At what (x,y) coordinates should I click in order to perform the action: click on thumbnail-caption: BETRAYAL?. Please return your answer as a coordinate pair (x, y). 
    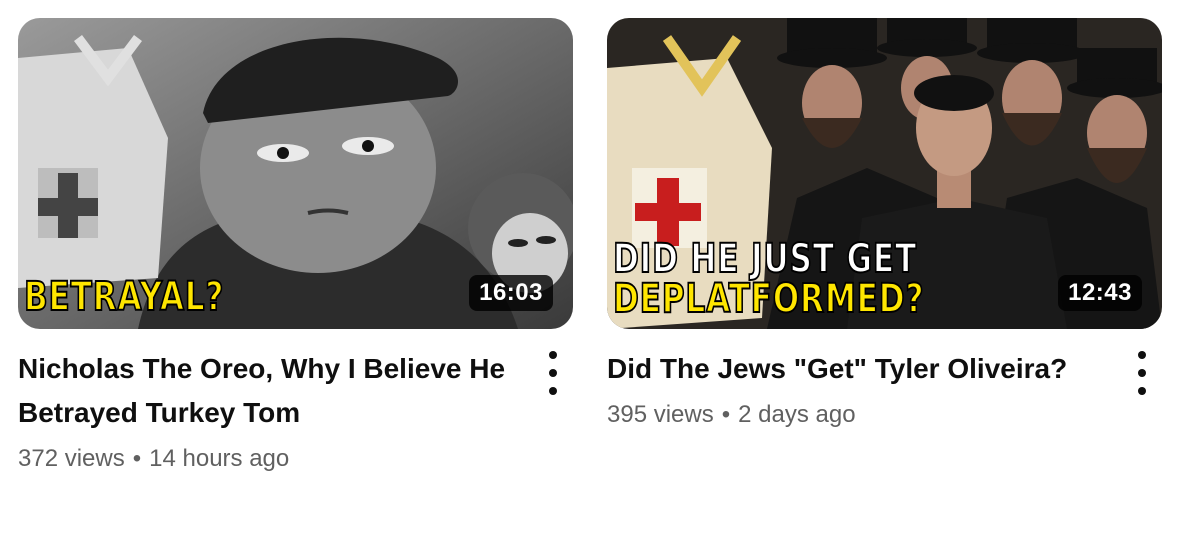
    Looking at the image, I should click on (124, 297).